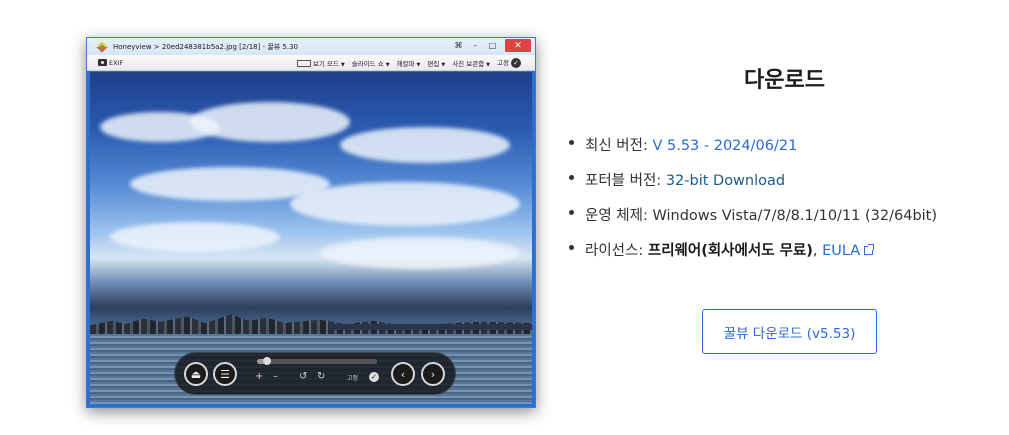 The width and height of the screenshot is (1009, 435). Describe the element at coordinates (266, 361) in the screenshot. I see `progress-knob` at that location.